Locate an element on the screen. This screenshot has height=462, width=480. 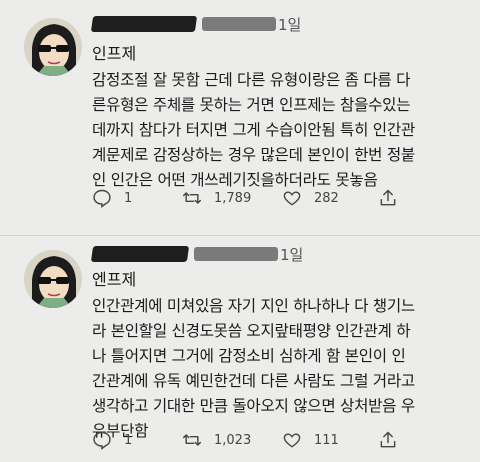
mbti-type-label: 엔프제 is located at coordinates (114, 279).